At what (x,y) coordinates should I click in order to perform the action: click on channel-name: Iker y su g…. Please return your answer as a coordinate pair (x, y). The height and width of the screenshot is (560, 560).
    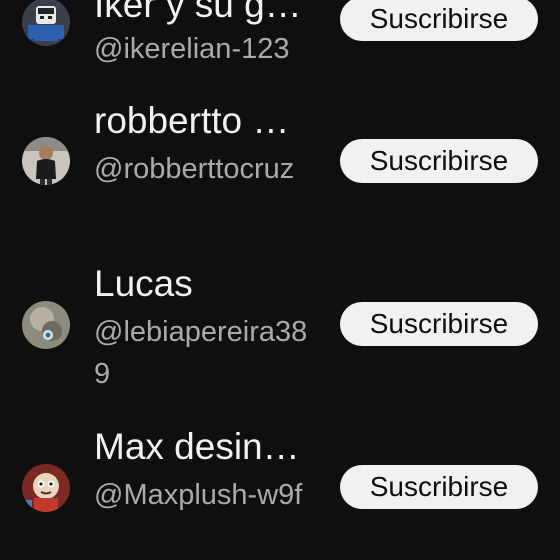
    Looking at the image, I should click on (211, 13).